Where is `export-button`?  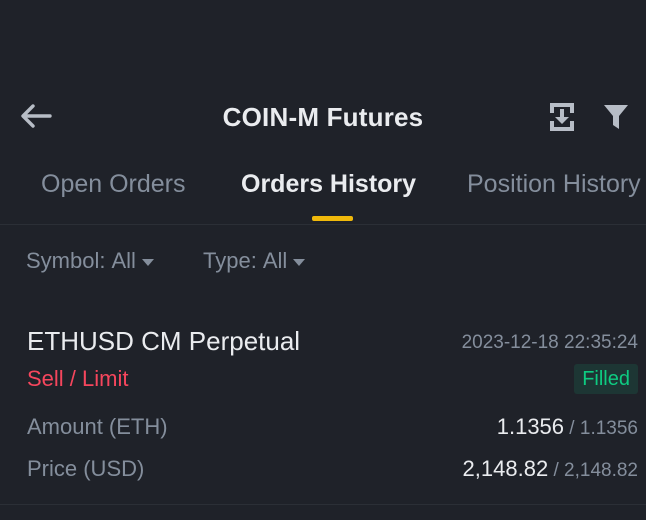
export-button is located at coordinates (562, 117).